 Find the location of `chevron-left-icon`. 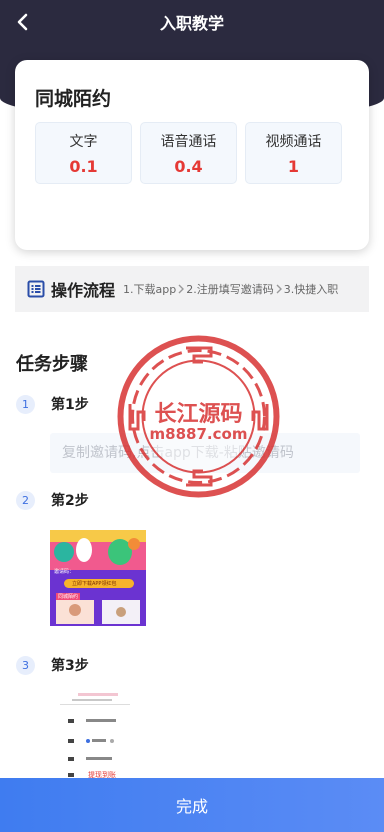

chevron-left-icon is located at coordinates (22, 22).